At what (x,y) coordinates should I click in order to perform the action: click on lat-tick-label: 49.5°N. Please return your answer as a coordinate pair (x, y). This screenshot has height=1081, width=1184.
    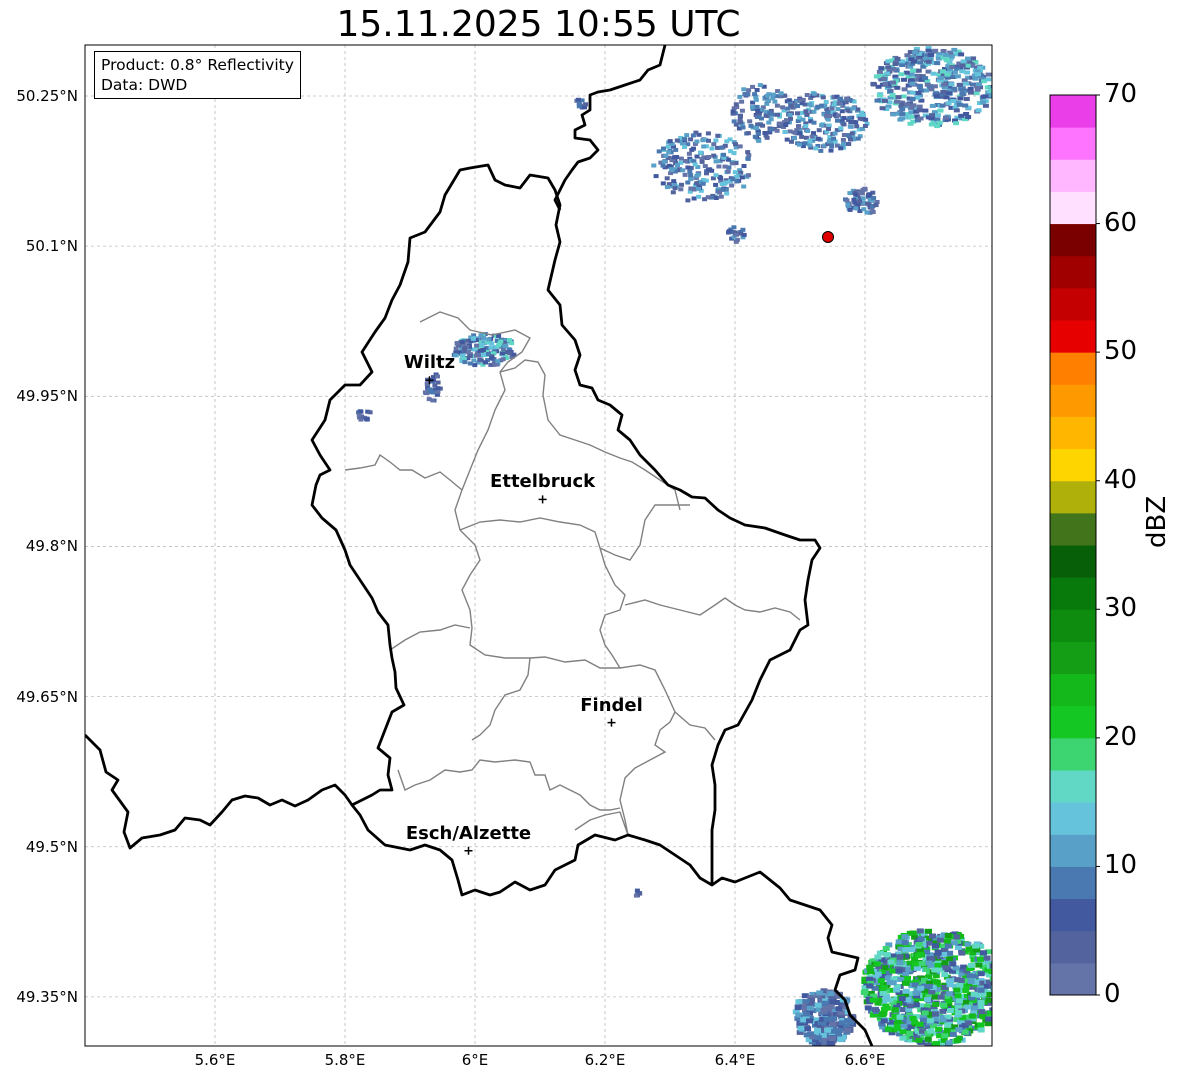
    Looking at the image, I should click on (51, 846).